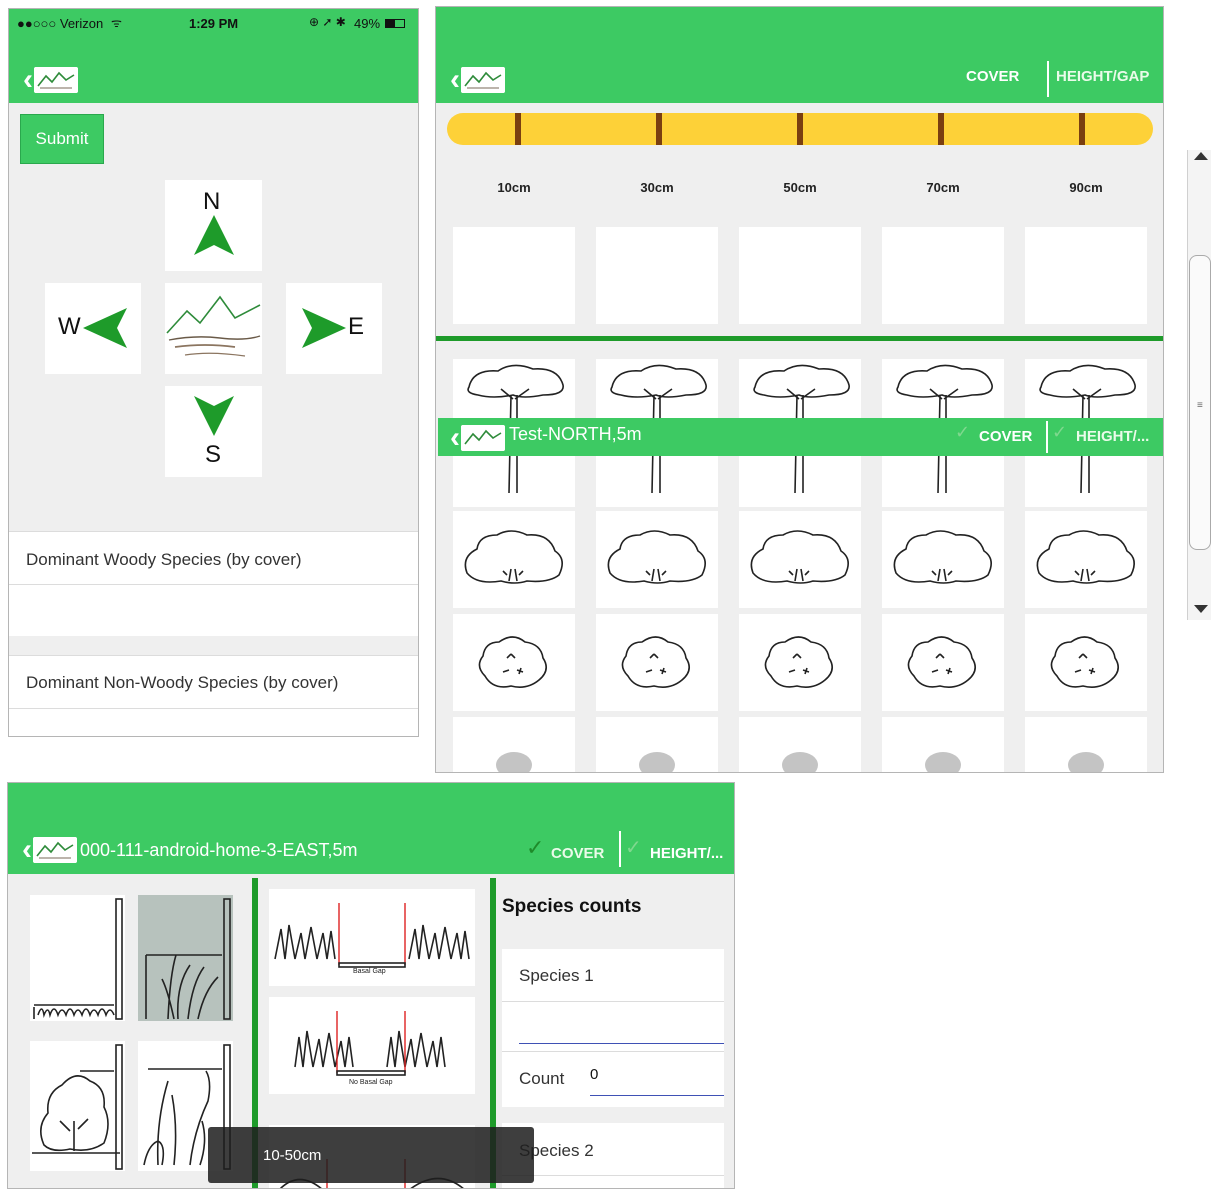 Image resolution: width=1211 pixels, height=1189 pixels. I want to click on ruler-label-10cm: 10cm, so click(514, 187).